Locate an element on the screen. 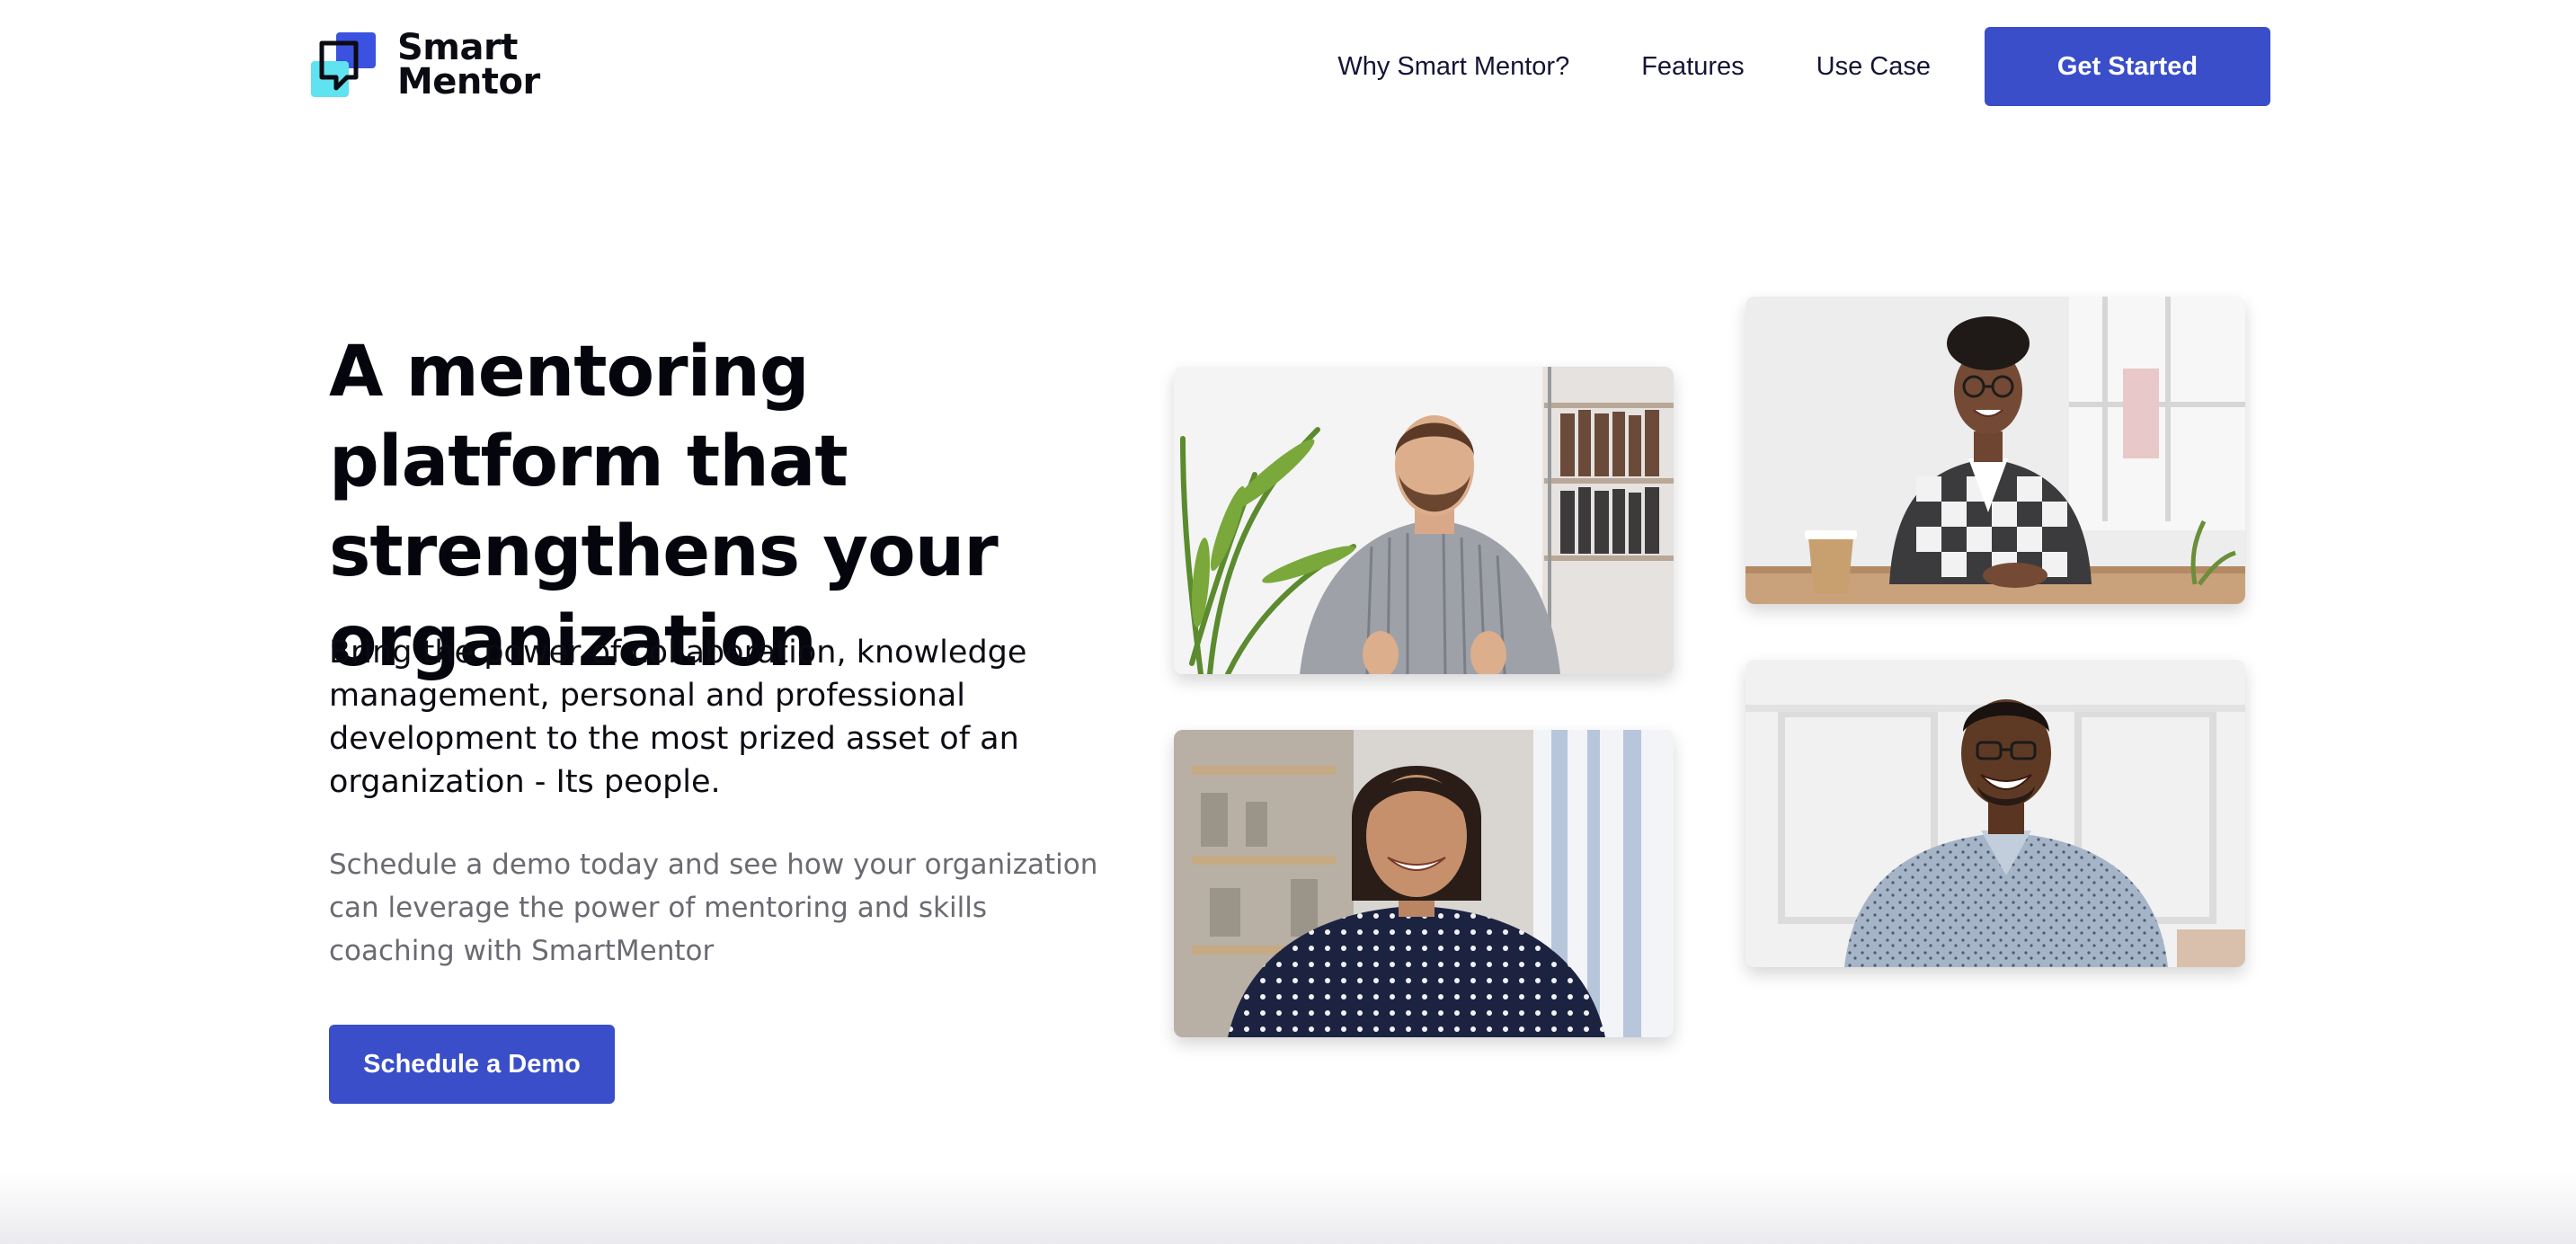  brand-name: Smart Mentor is located at coordinates (468, 64).